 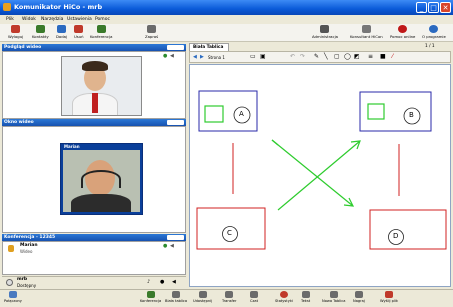 I want to click on sb-chat-button: Czat, so click(x=254, y=297).